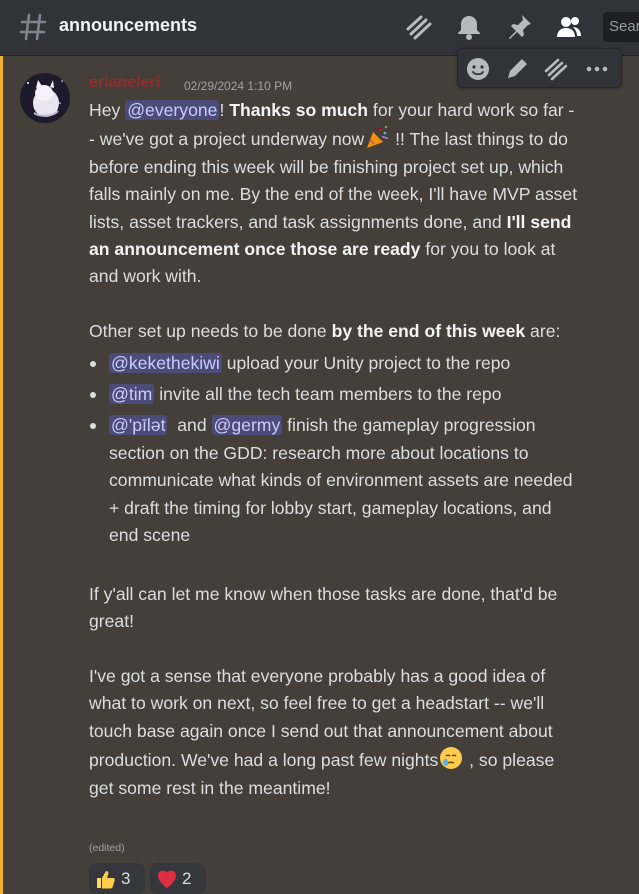  I want to click on mention-user: @kekethekiwi, so click(165, 362).